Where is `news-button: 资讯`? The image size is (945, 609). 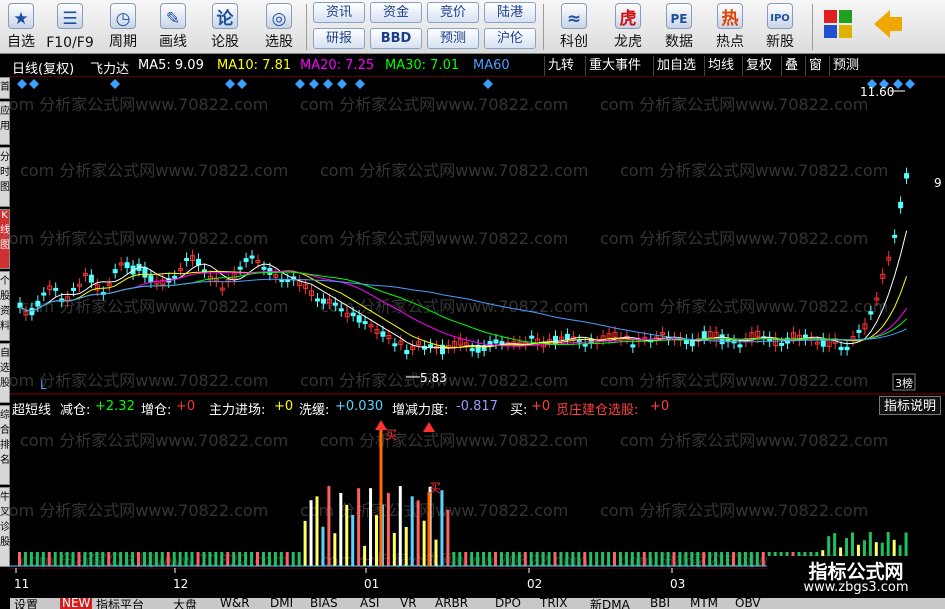
news-button: 资讯 is located at coordinates (339, 12).